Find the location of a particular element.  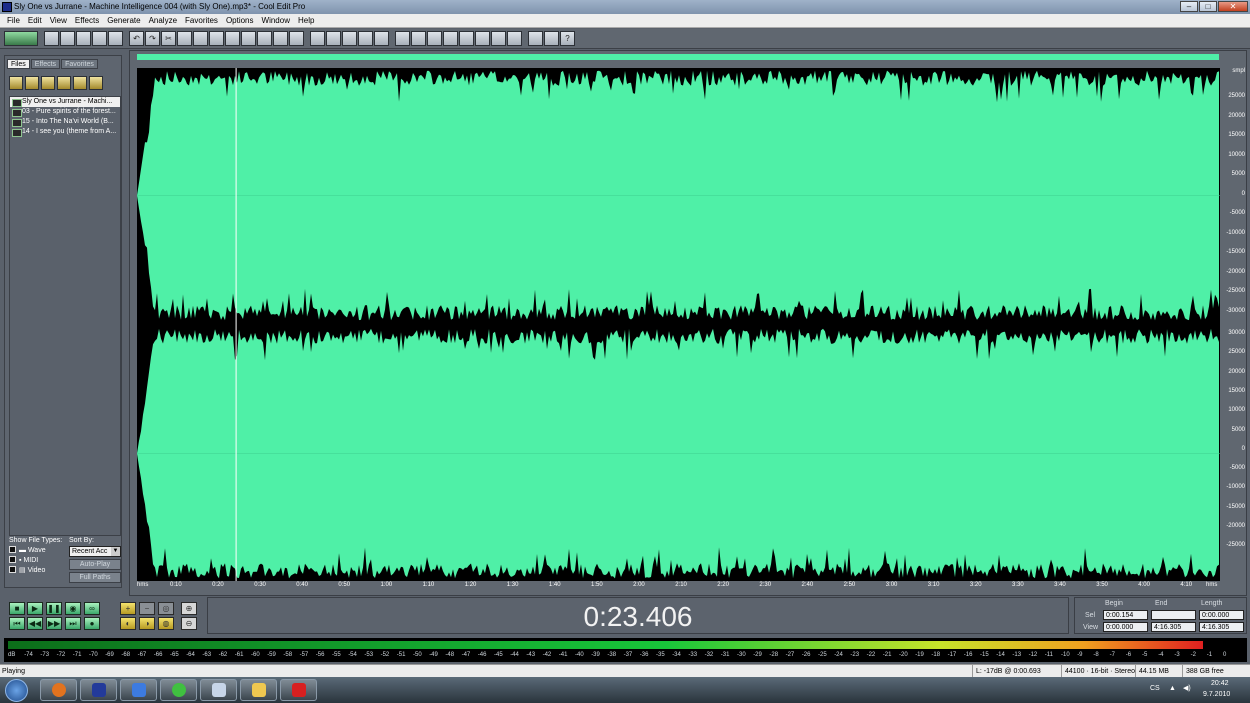

cool-edit-taskbar-icon is located at coordinates (98, 690).